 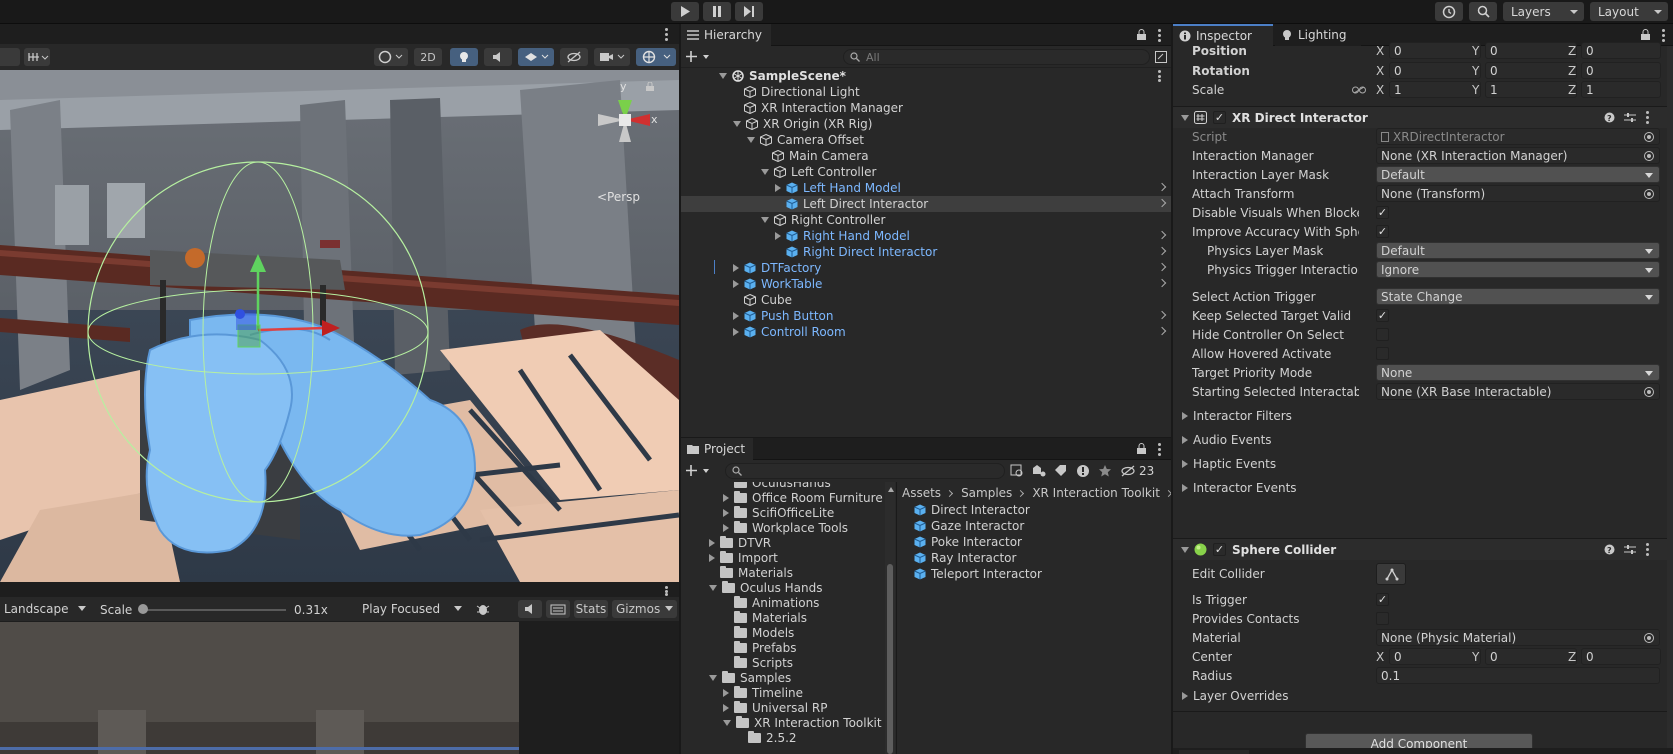 I want to click on breadcrumb-item: Assets, so click(x=921, y=493).